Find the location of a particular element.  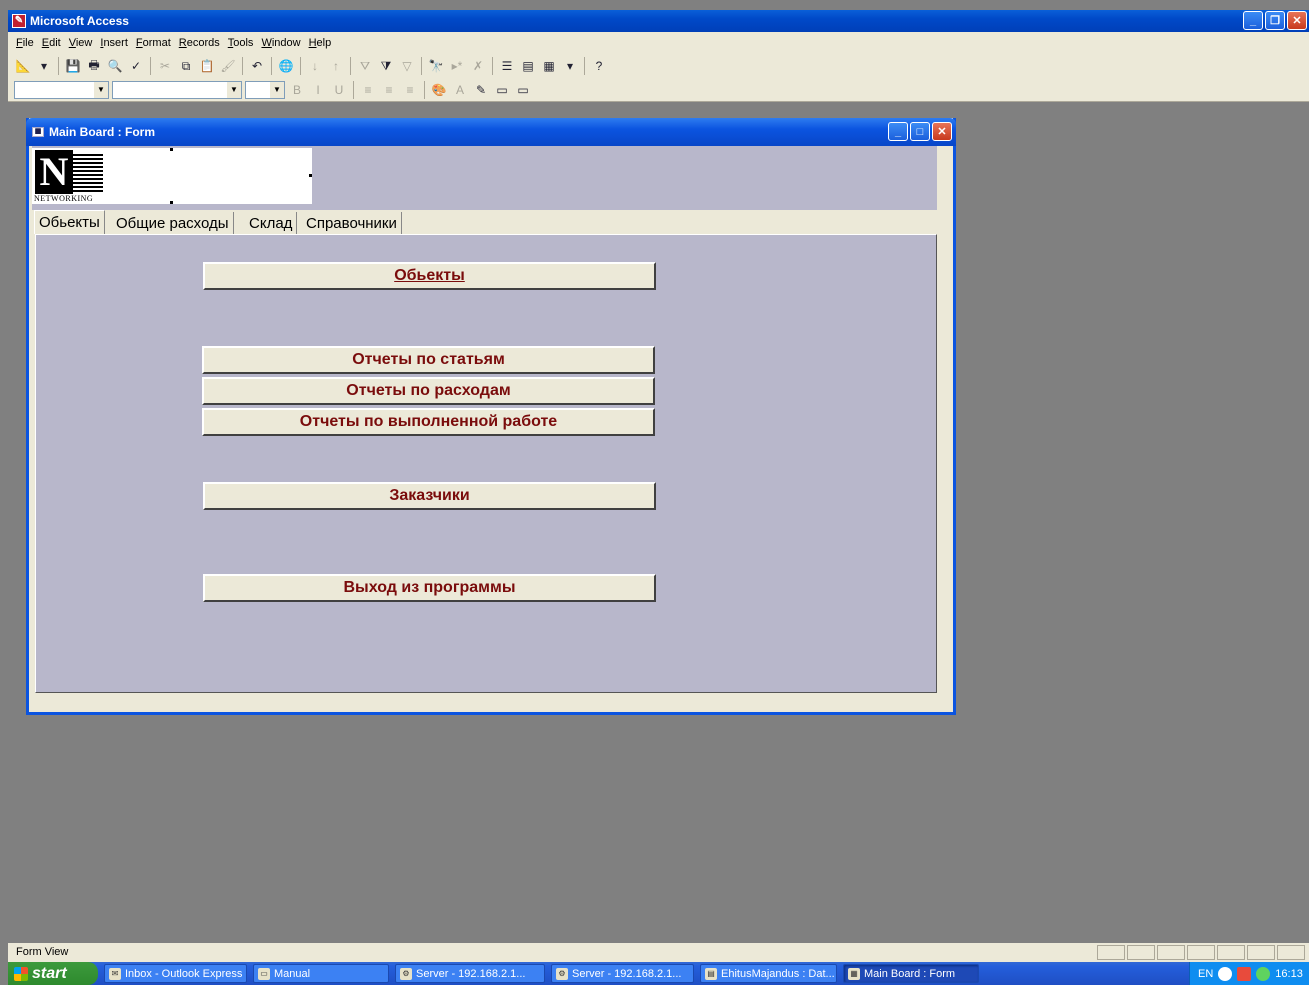

filter-by-selection-icon: ⛛ is located at coordinates (365, 66).